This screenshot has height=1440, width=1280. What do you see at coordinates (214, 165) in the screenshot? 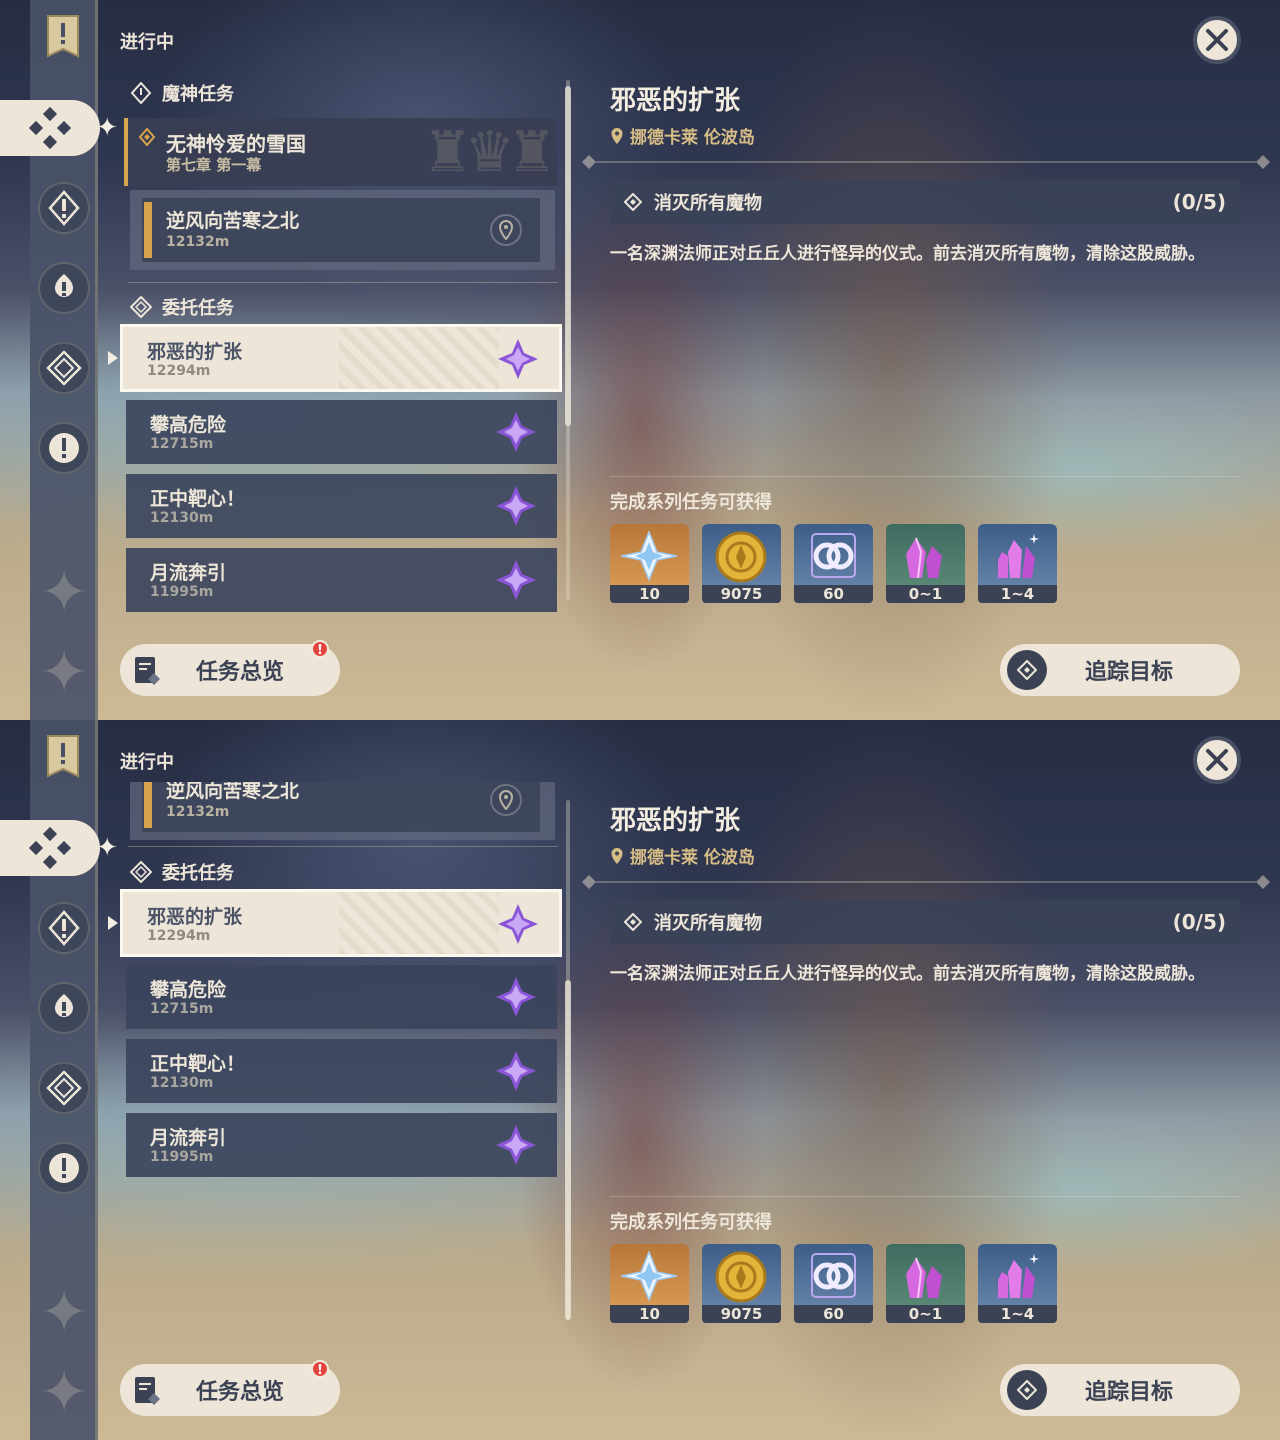
I see `archon-quest-chapter: 第七章 第一幕` at bounding box center [214, 165].